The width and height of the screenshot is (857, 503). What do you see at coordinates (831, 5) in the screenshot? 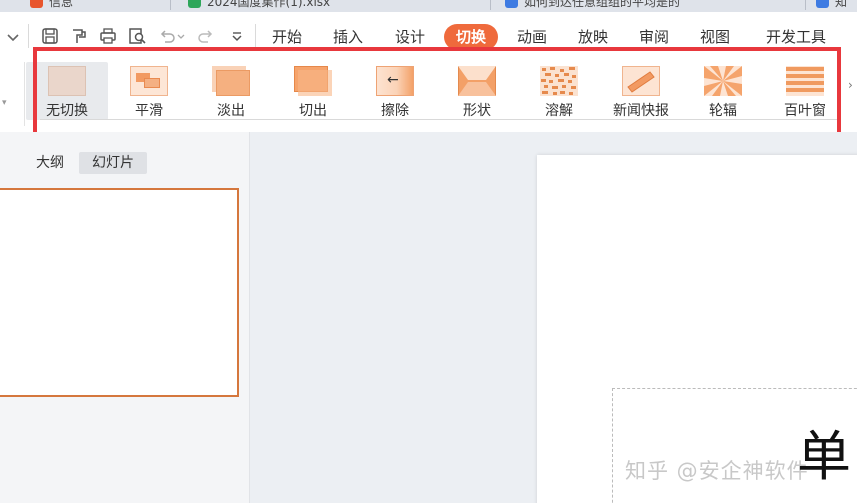
I see `browser-tab-4: 知` at bounding box center [831, 5].